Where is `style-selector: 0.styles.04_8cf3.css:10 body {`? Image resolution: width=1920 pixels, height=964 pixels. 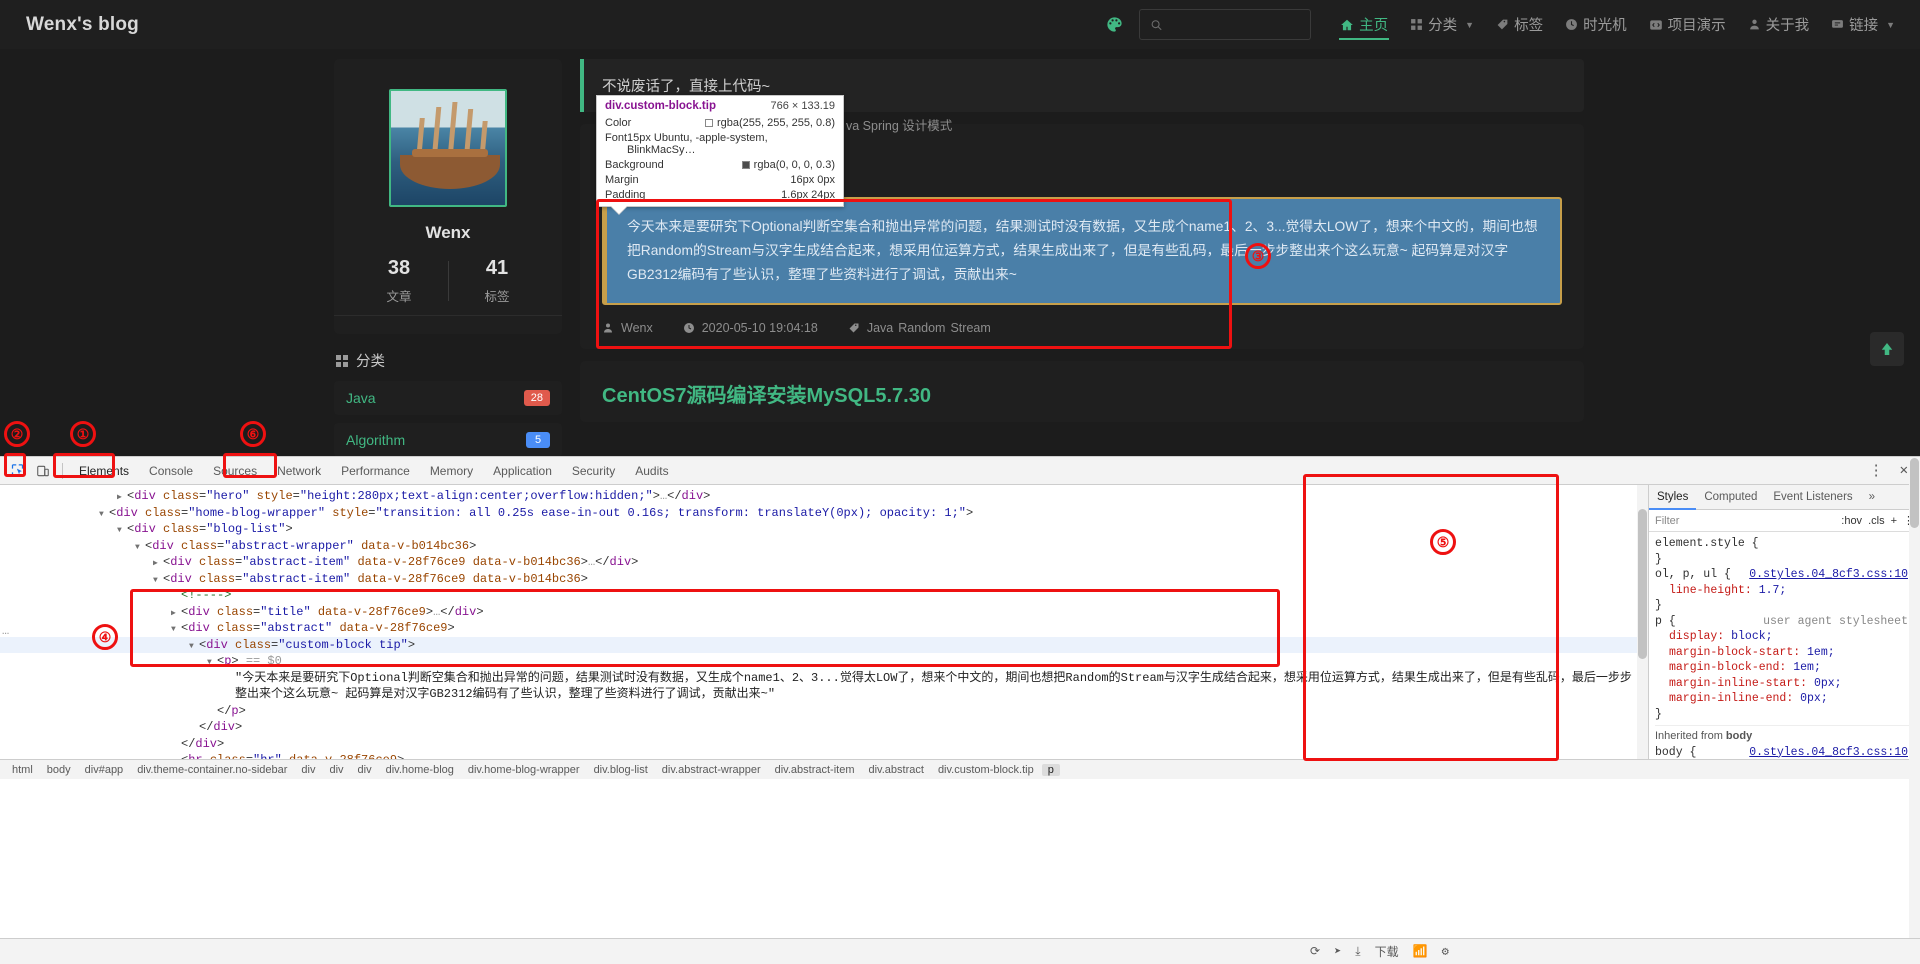 style-selector: 0.styles.04_8cf3.css:10 body { is located at coordinates (1787, 752).